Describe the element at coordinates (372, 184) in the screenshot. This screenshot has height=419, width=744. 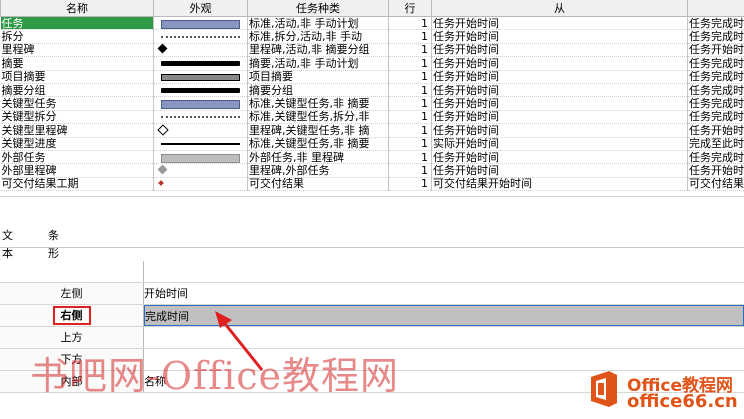
I see `bar-style-row: 可交付结果工期 可交付结果 1 可交付结果开始时间 可交付结果` at that location.